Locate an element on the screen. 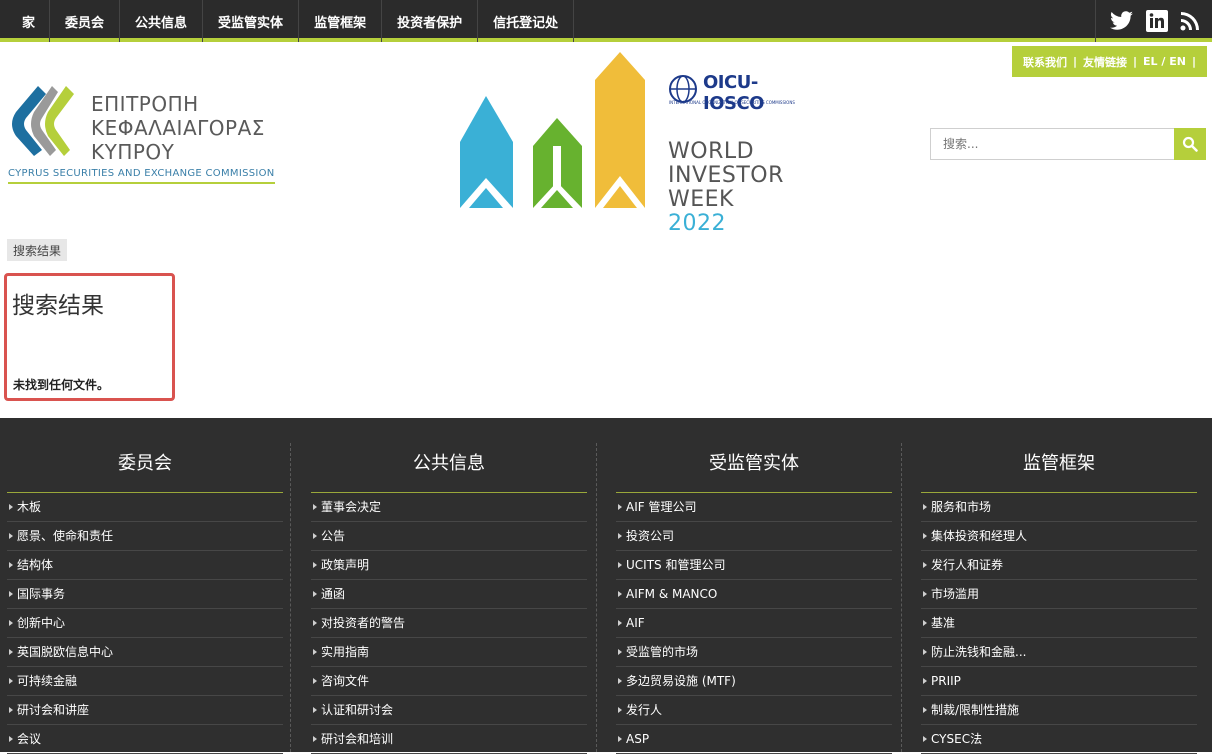 The width and height of the screenshot is (1212, 754). social-links is located at coordinates (1153, 21).